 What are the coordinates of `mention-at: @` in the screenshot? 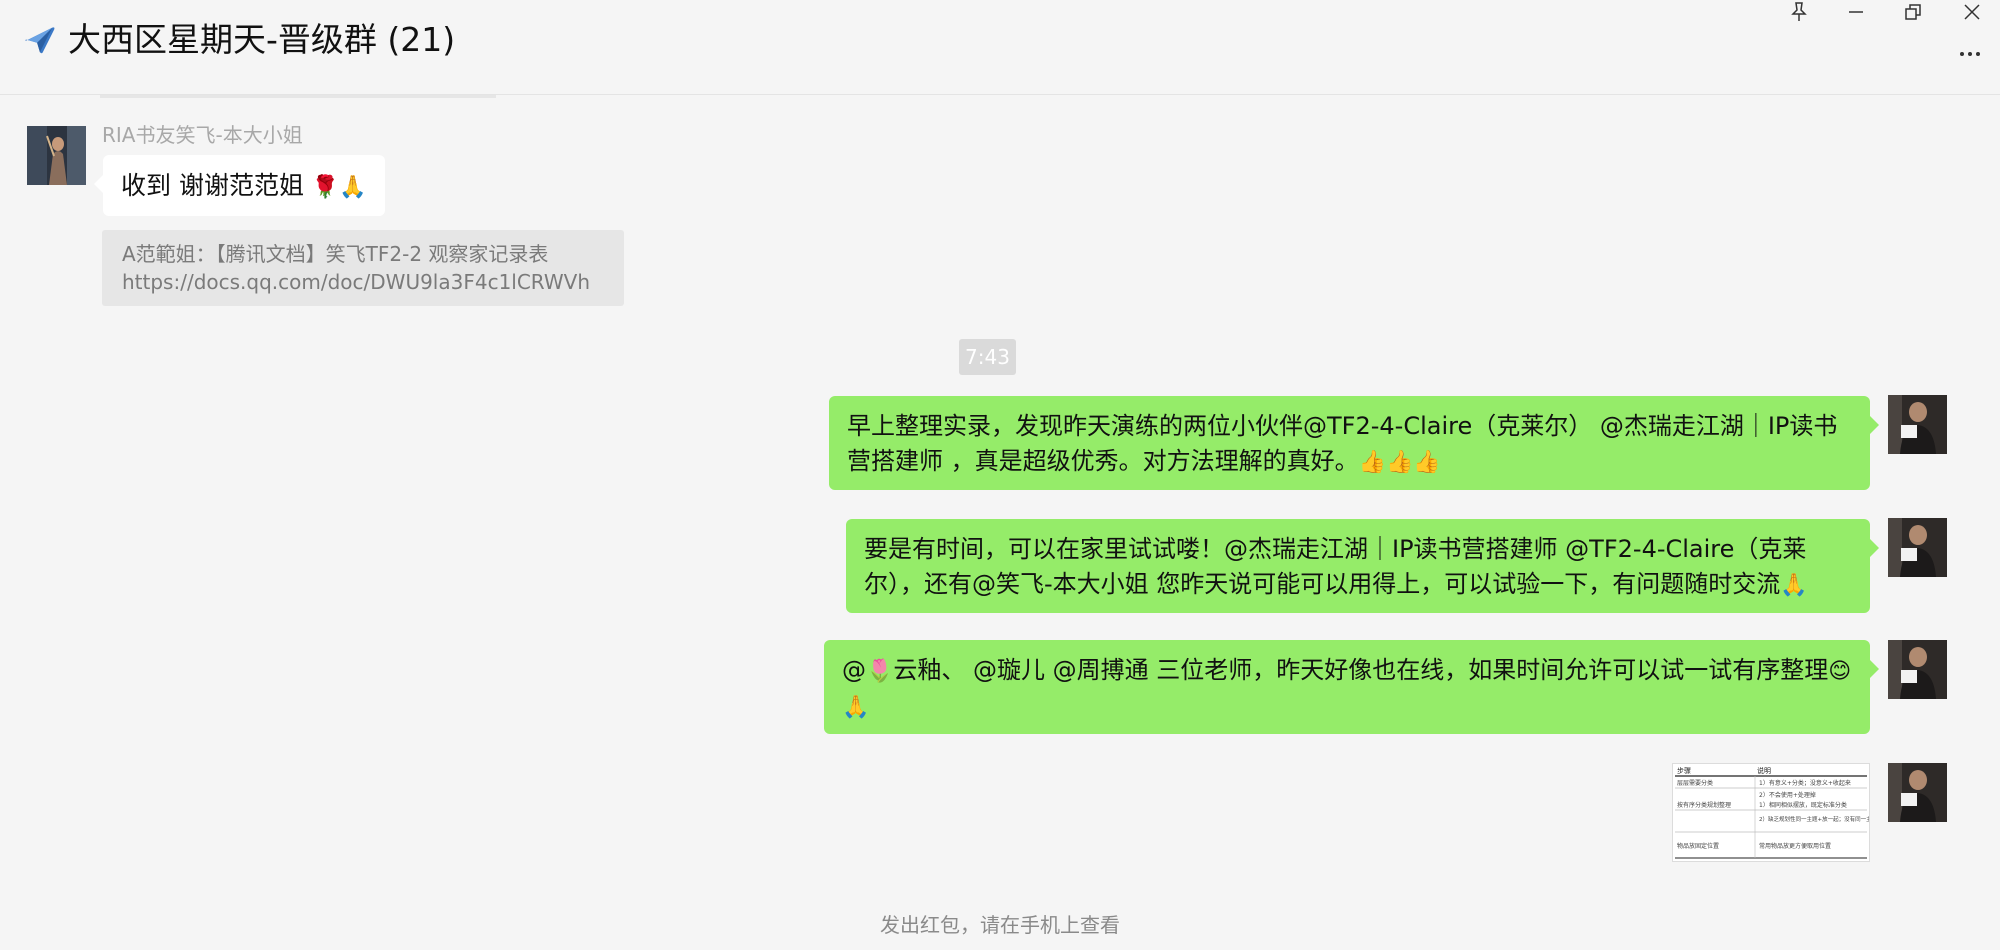 It's located at (854, 670).